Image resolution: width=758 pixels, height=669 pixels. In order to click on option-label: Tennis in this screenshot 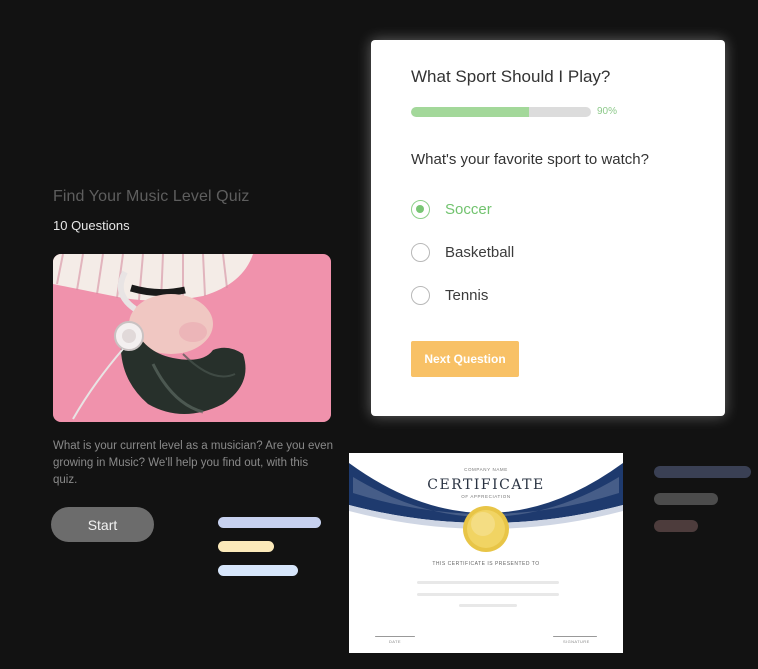, I will do `click(467, 295)`.